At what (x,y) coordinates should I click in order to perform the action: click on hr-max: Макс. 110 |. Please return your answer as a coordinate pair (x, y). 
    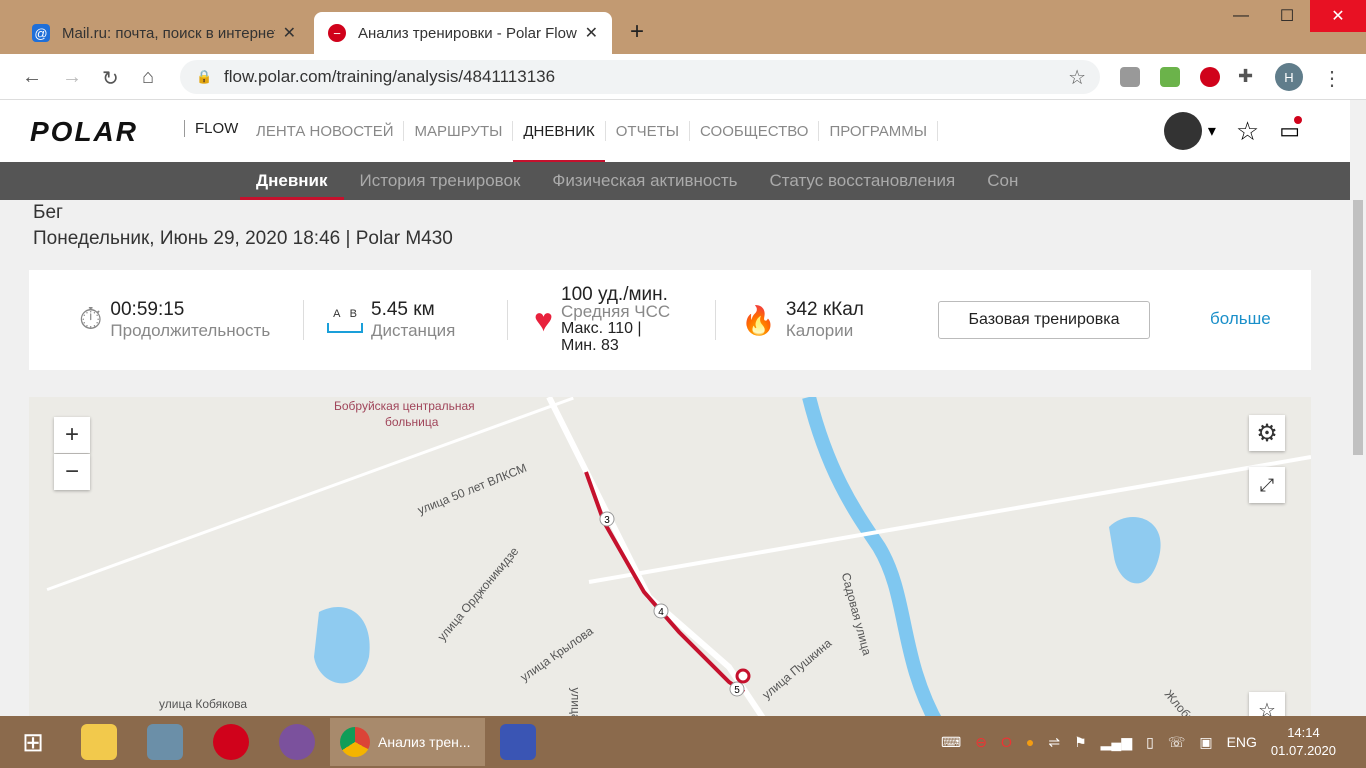
    Looking at the image, I should click on (601, 328).